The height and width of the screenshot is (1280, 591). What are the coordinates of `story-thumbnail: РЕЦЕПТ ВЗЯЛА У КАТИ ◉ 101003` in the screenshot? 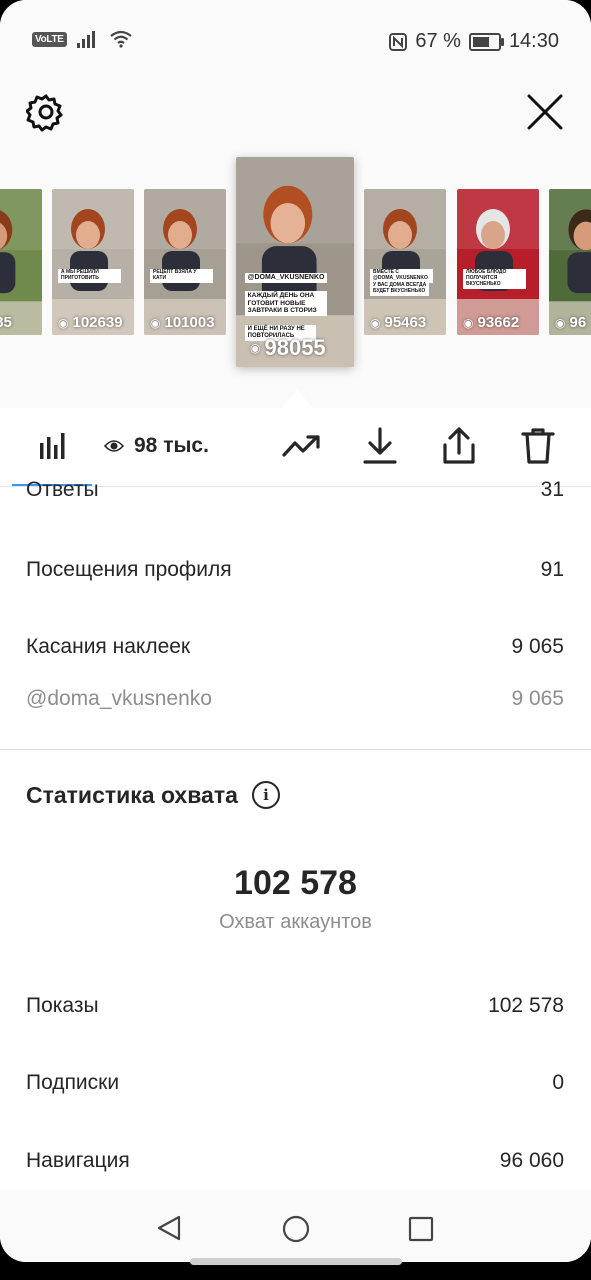 It's located at (185, 262).